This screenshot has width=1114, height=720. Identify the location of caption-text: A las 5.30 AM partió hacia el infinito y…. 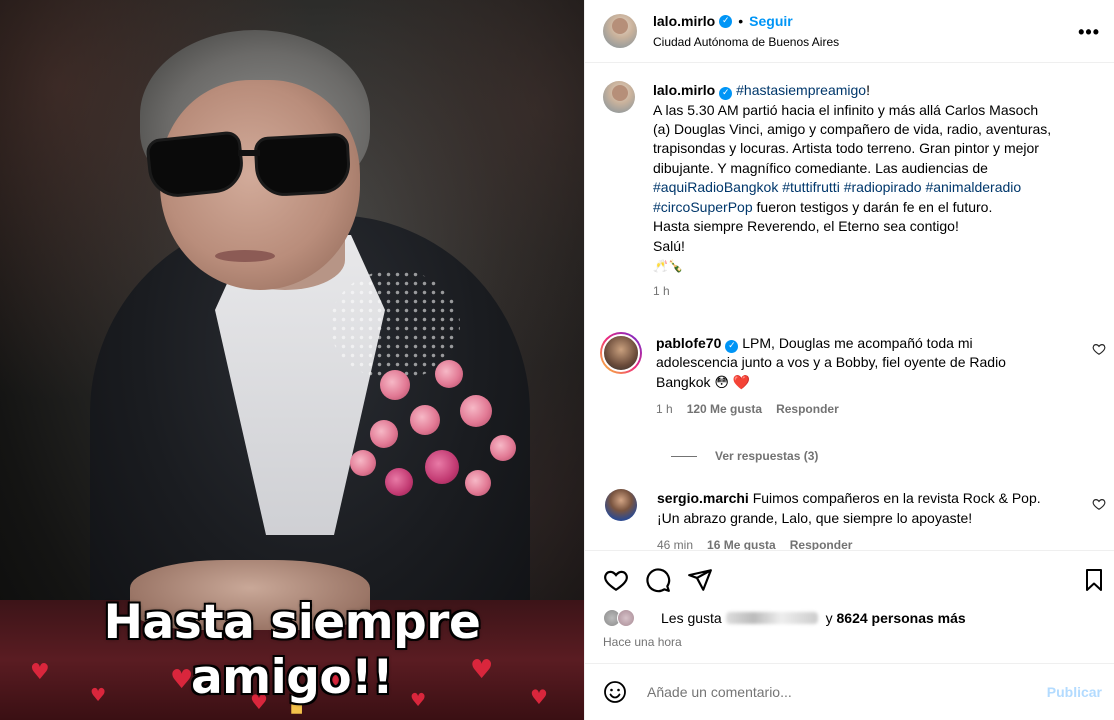
(852, 138).